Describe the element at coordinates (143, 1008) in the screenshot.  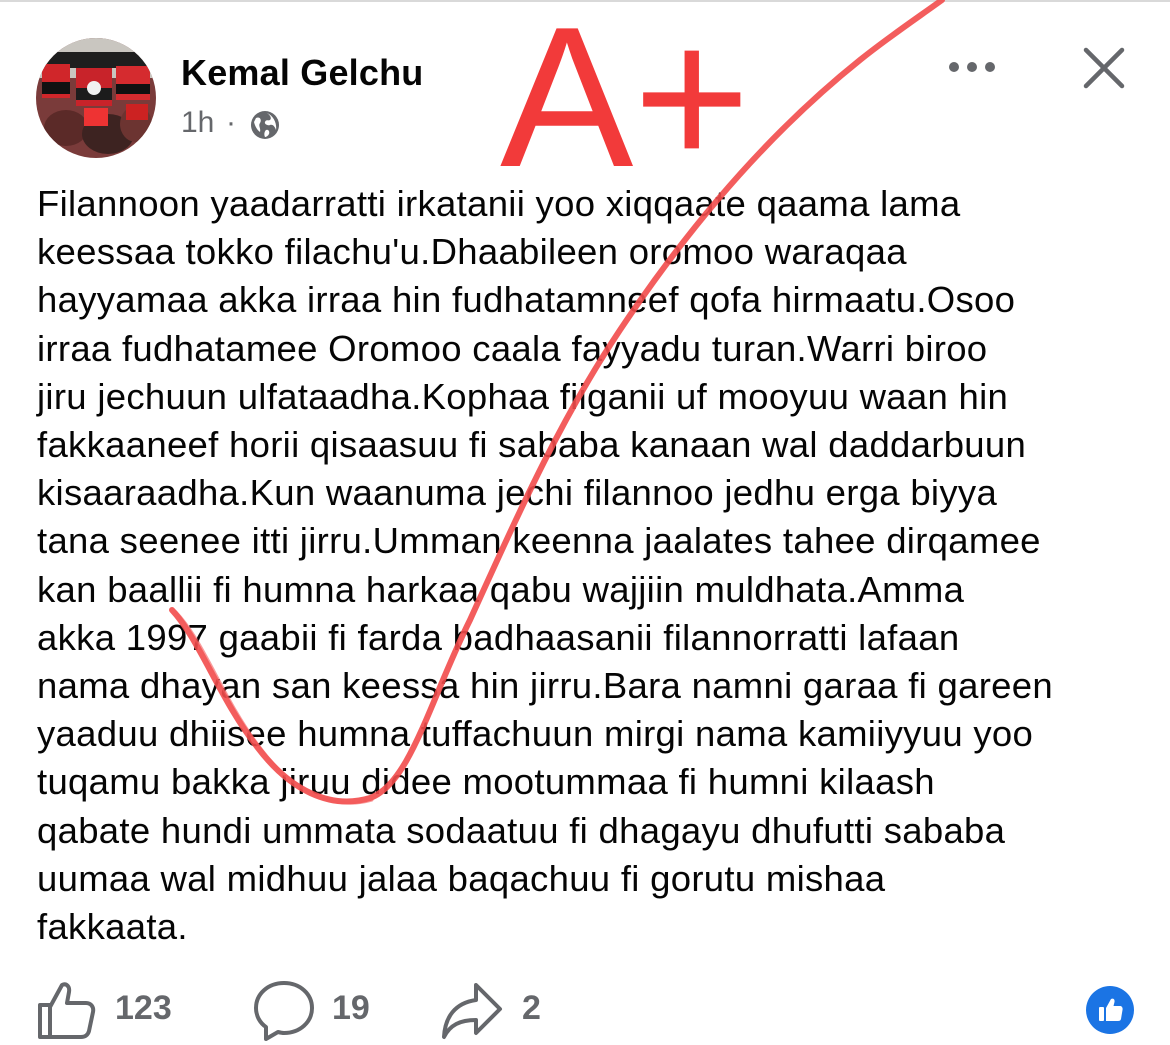
I see `like-count: 123` at that location.